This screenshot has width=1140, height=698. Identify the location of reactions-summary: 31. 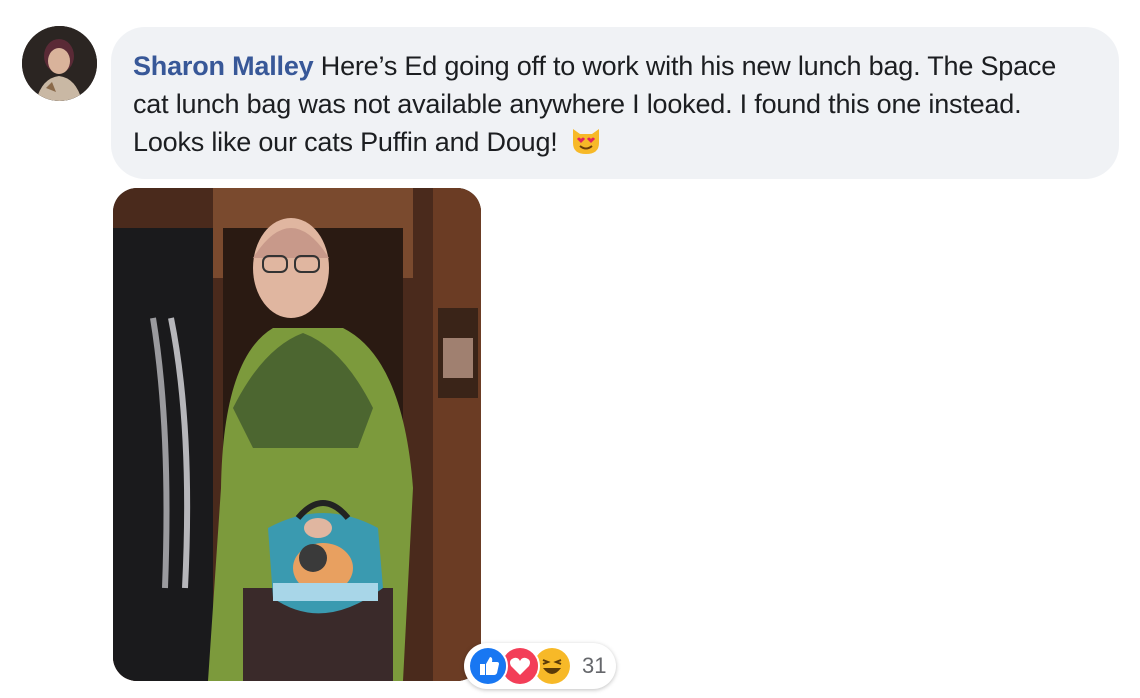
(540, 666).